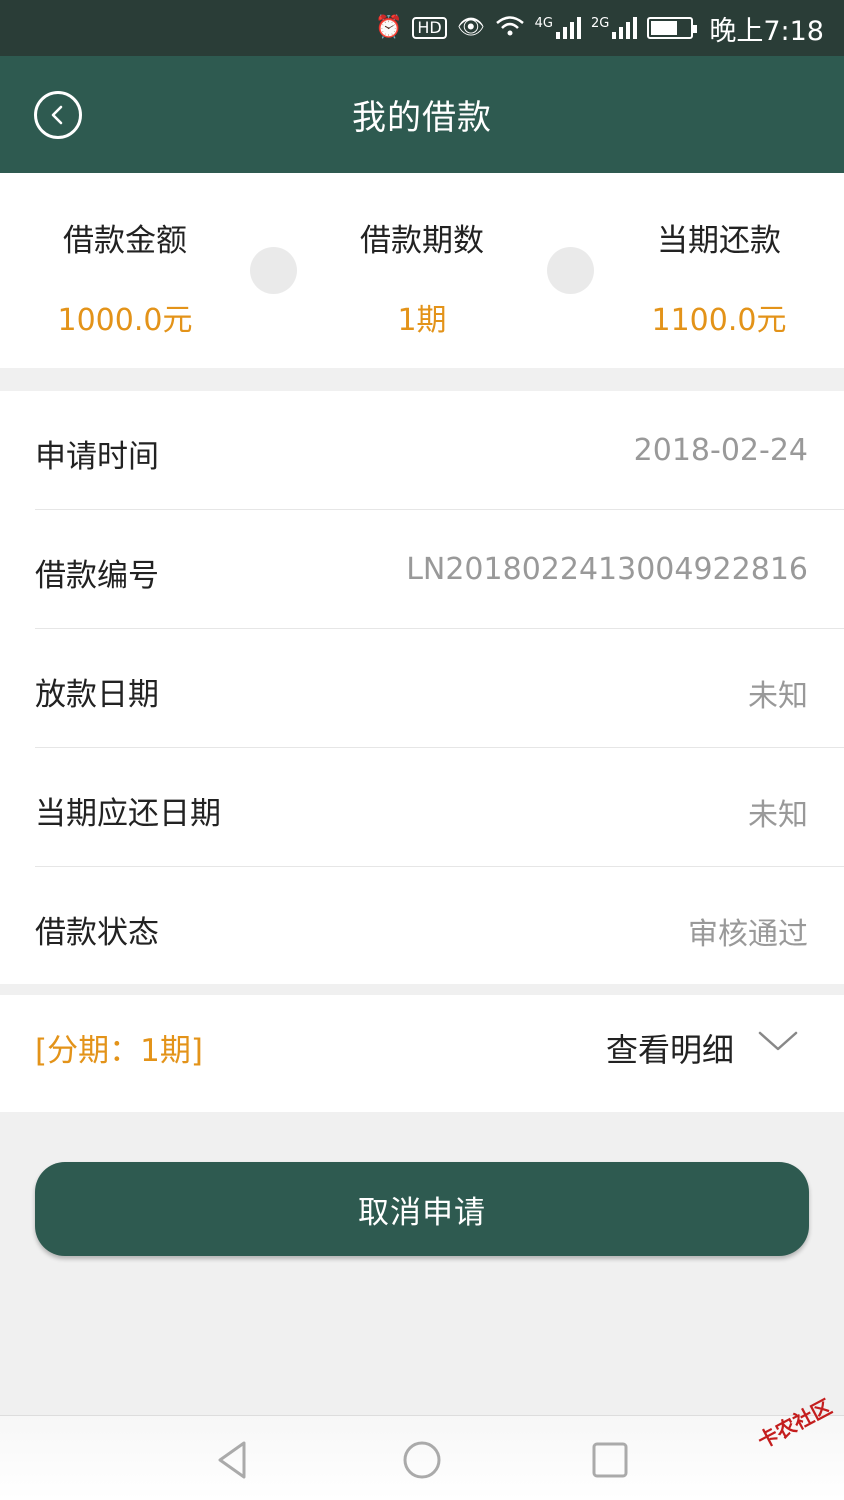 The height and width of the screenshot is (1500, 844). I want to click on detail-row-apply-time: 申请时间 2018-02-24, so click(439, 450).